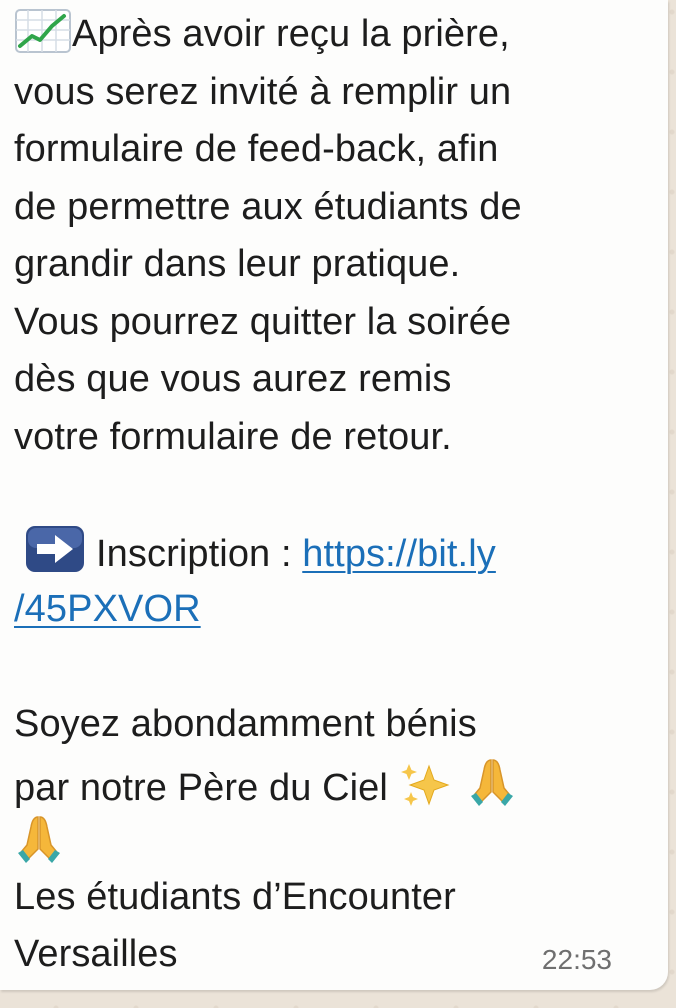 The image size is (676, 1008). What do you see at coordinates (43, 40) in the screenshot?
I see `chart-increasing-icon` at bounding box center [43, 40].